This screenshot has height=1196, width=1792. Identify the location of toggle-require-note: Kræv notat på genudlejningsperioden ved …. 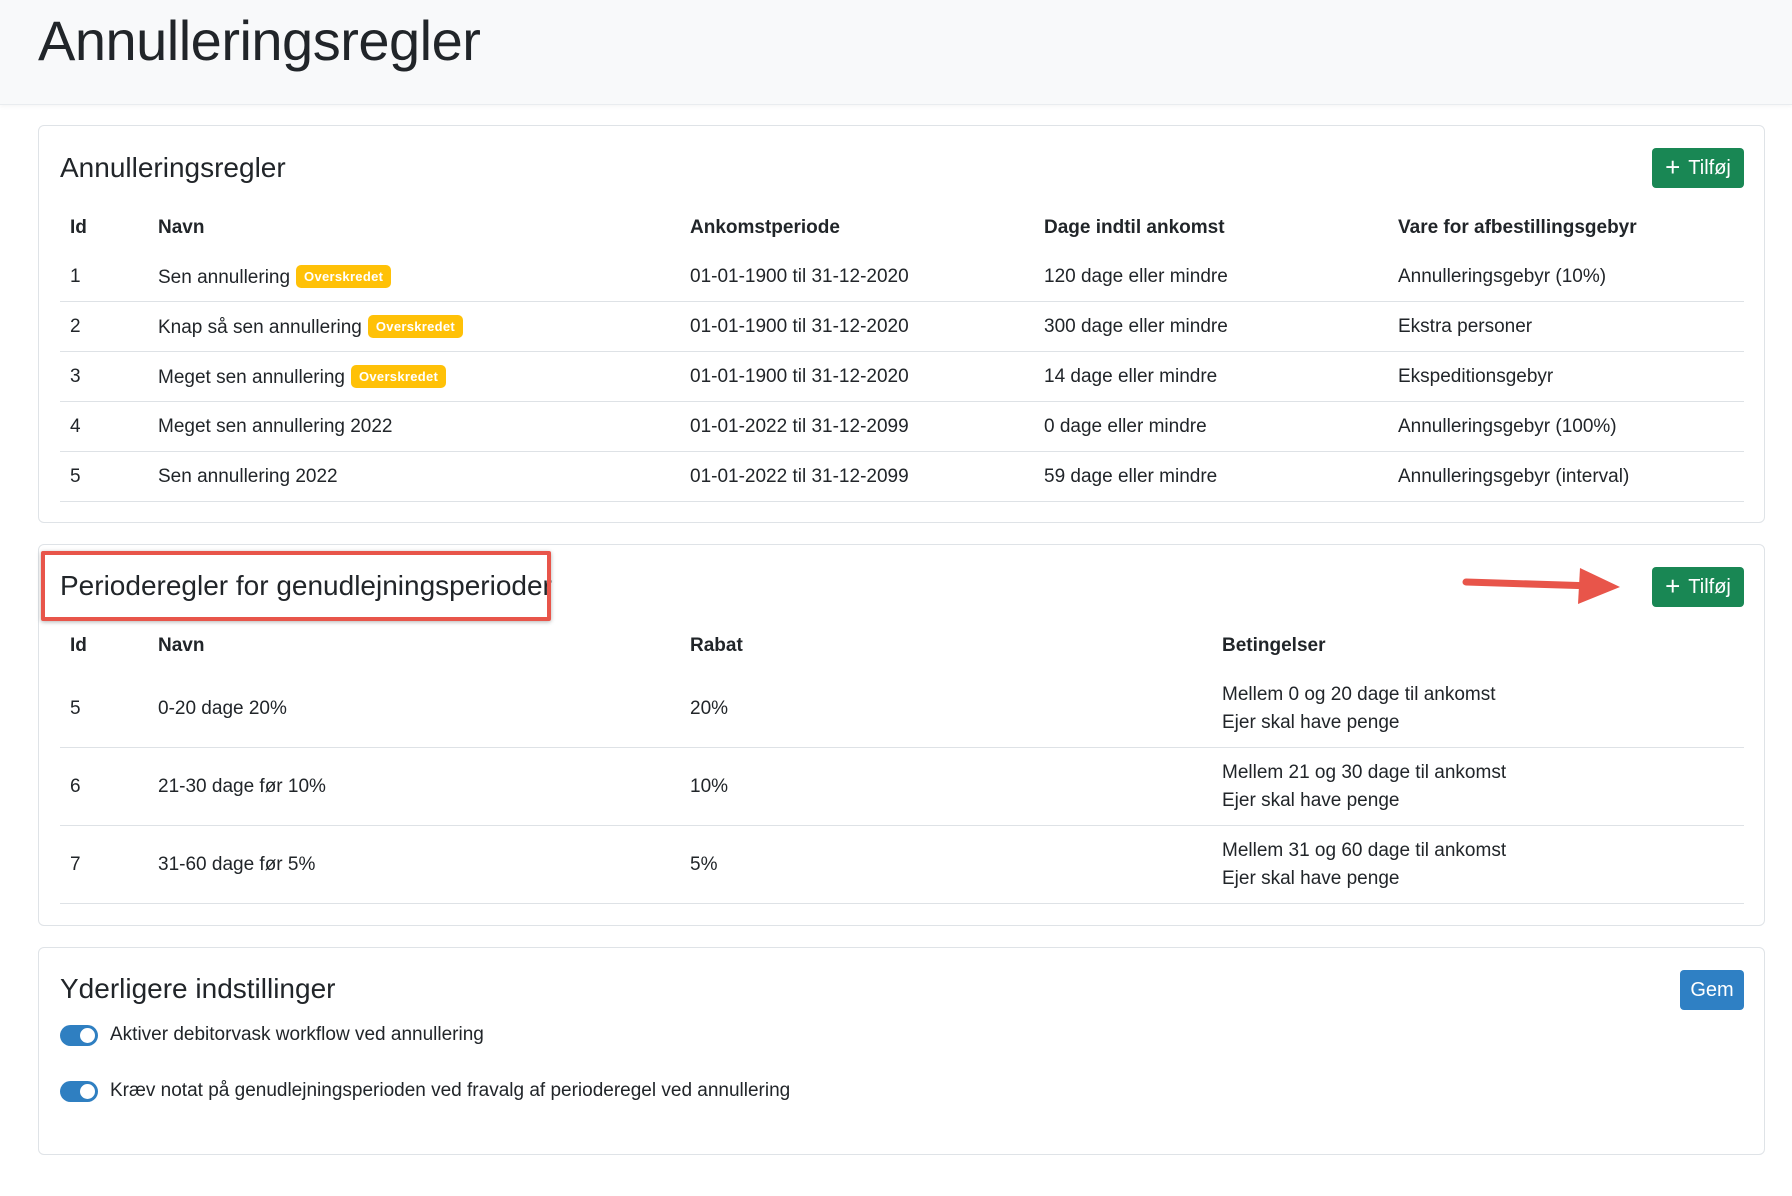
(425, 1091).